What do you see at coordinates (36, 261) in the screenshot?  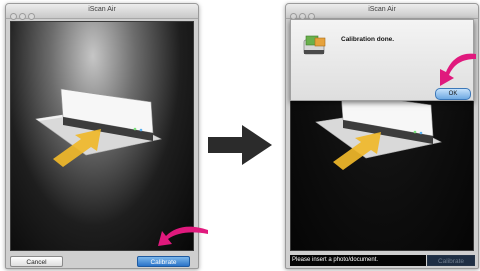 I see `cancel-button: Cancel` at bounding box center [36, 261].